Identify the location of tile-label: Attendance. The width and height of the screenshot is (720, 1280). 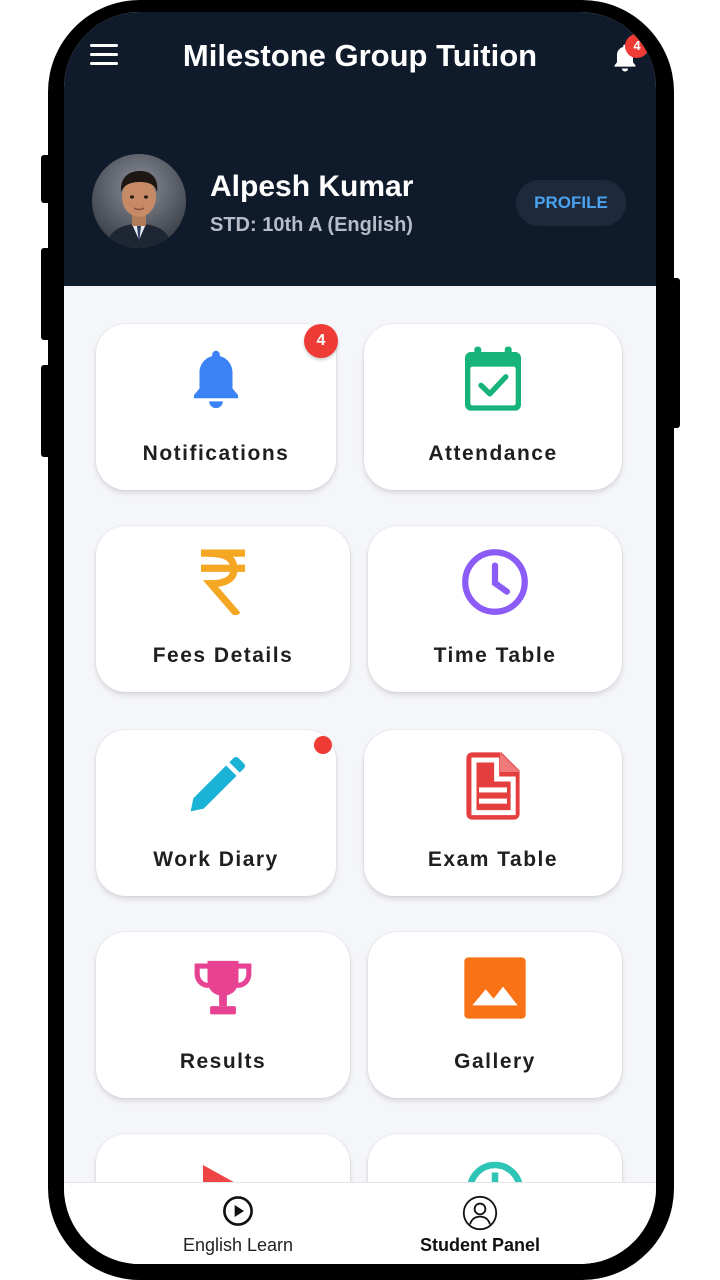
(493, 453).